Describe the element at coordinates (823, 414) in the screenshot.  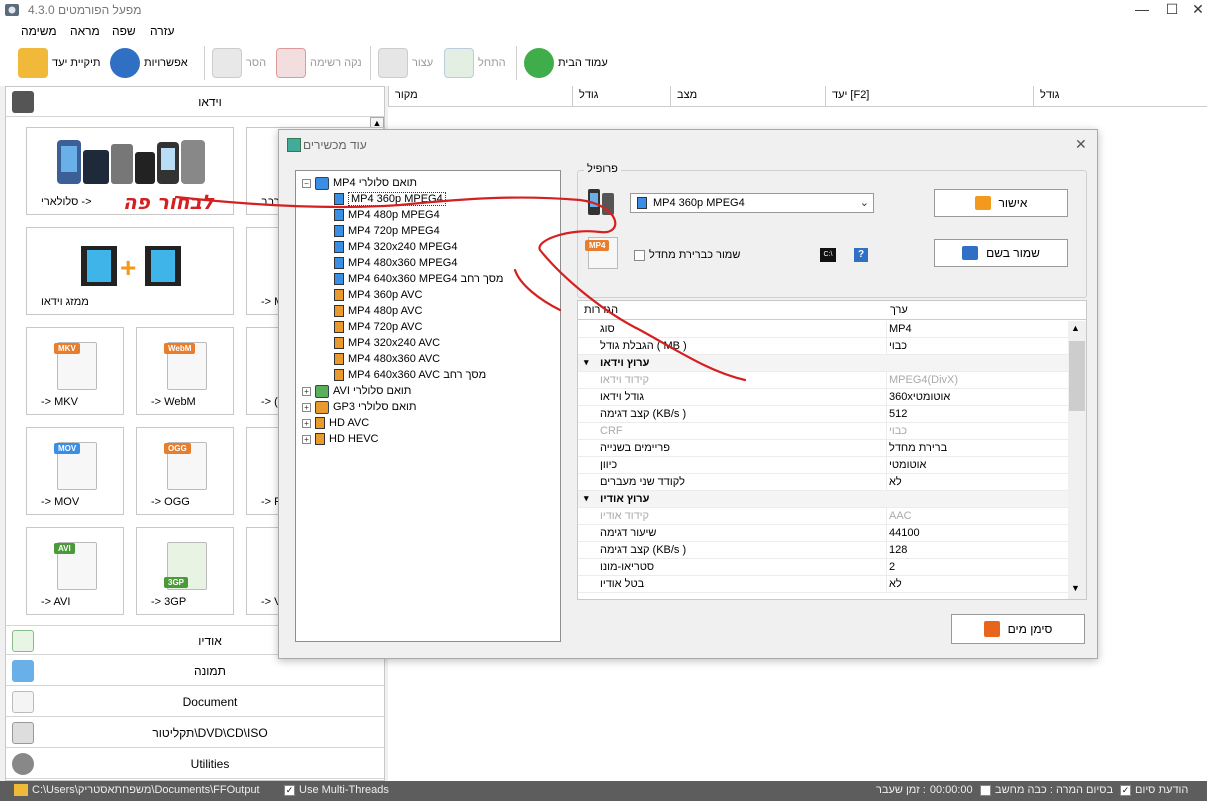
I see `grid-row: קצב דגימה (KB/s ) 512` at that location.